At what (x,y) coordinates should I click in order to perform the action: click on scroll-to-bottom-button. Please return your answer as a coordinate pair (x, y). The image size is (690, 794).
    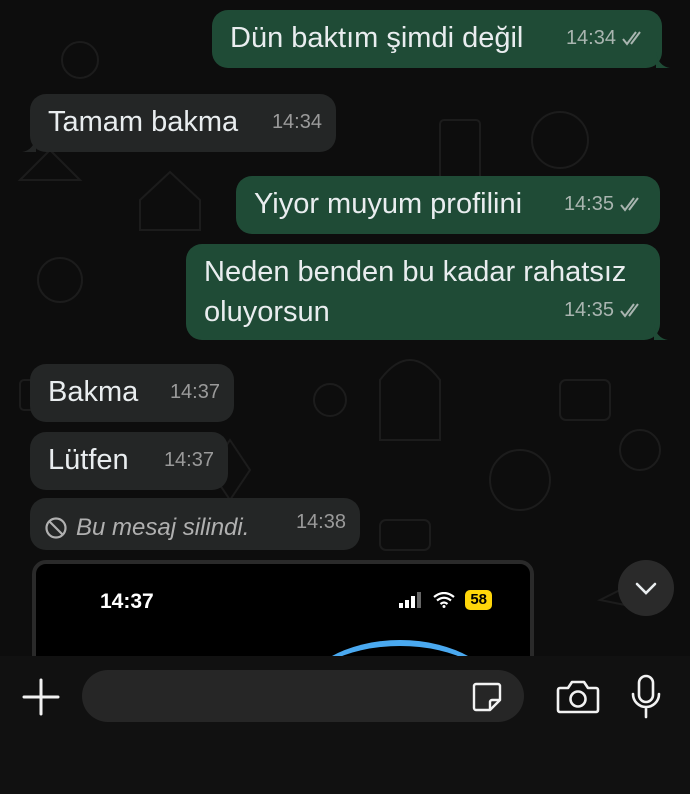
    Looking at the image, I should click on (646, 588).